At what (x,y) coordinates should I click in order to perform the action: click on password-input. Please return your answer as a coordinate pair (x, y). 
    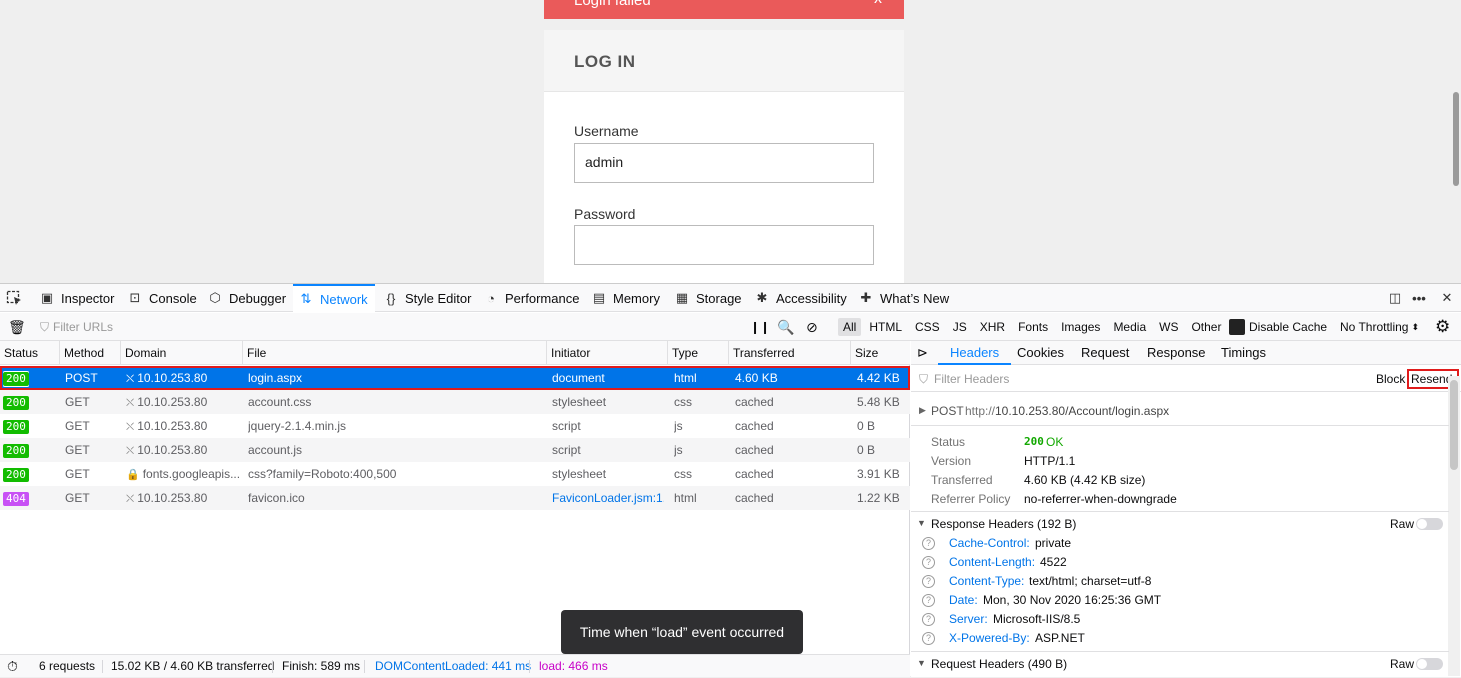
    Looking at the image, I should click on (724, 245).